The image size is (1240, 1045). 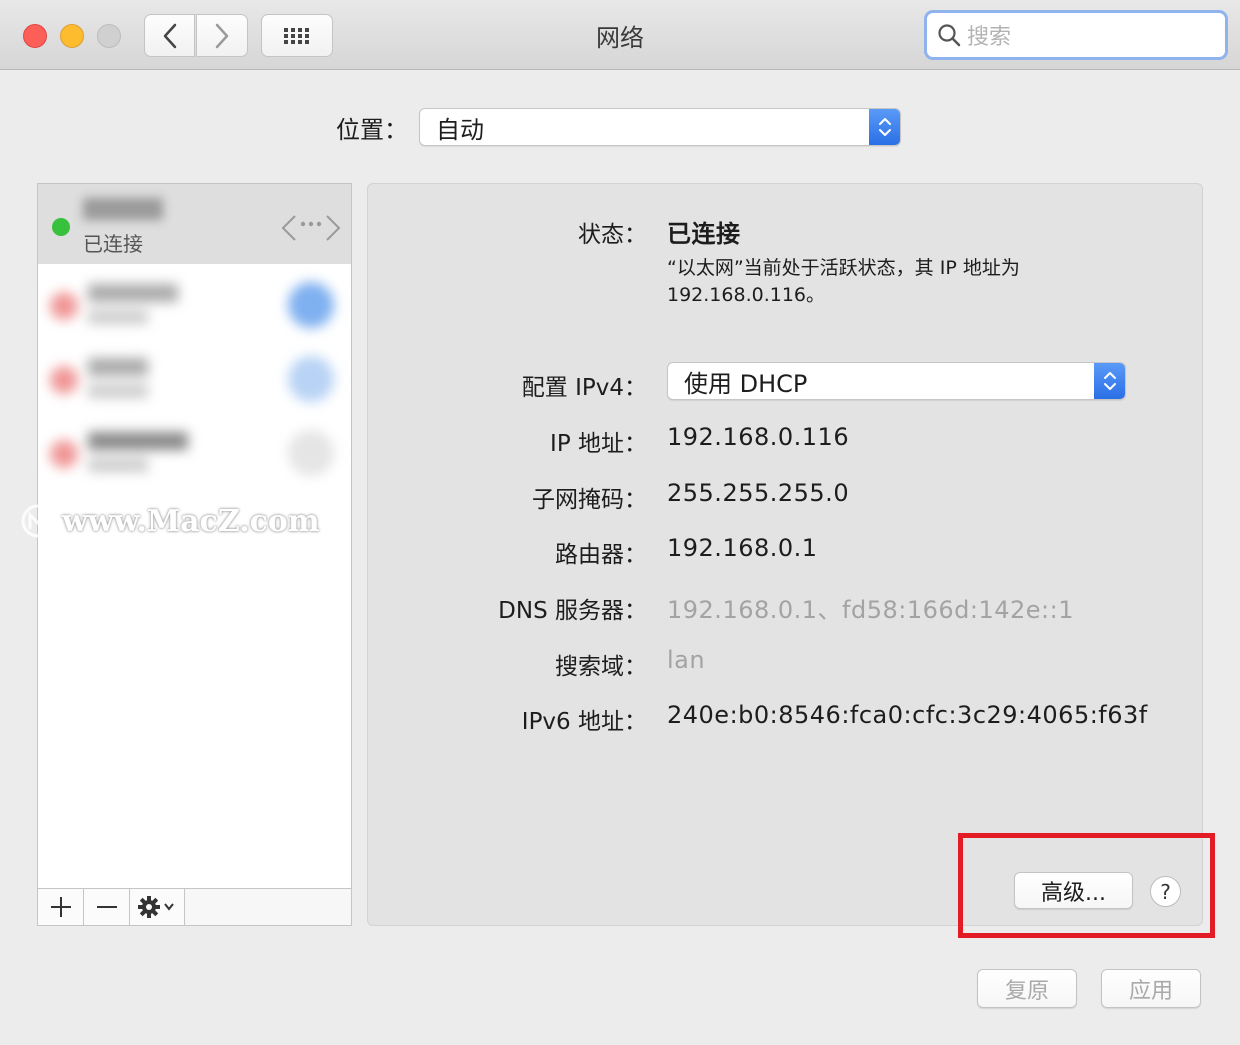 I want to click on config-ipv4-label: 配置 IPv4：, so click(x=584, y=388).